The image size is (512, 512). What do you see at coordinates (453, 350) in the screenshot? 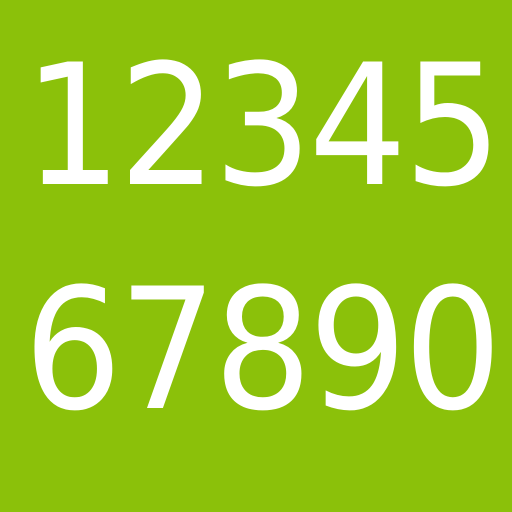
I see `digit-0: 0` at bounding box center [453, 350].